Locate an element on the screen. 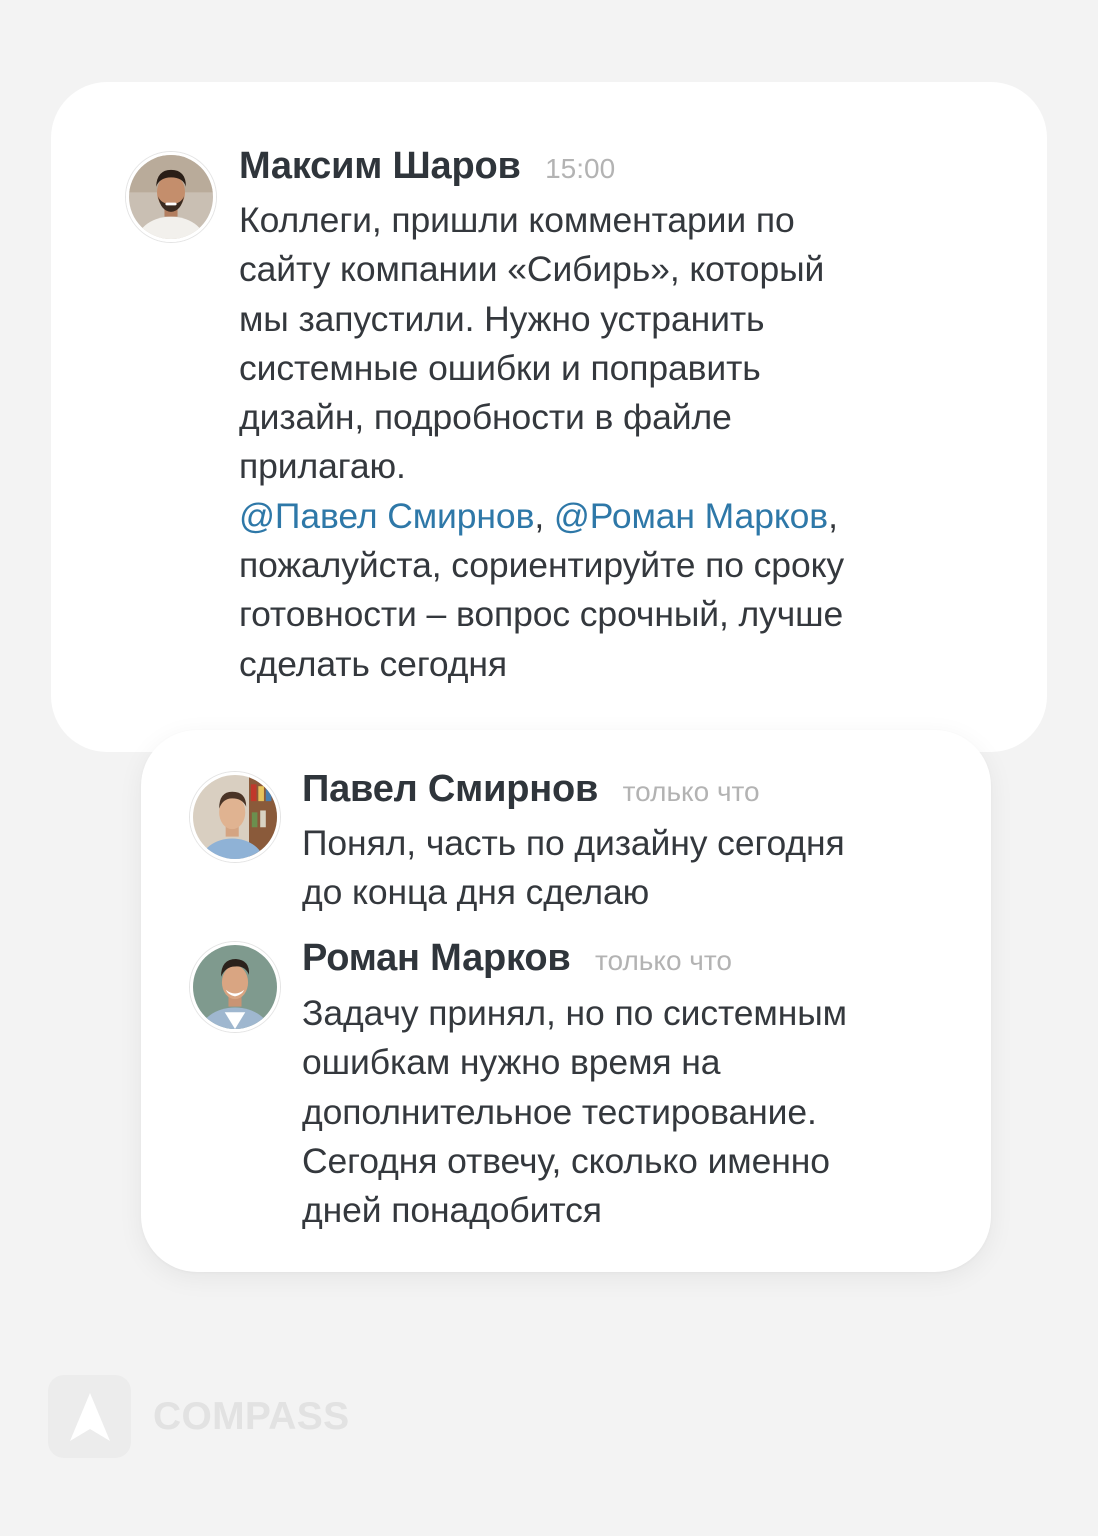  message-line: Коллеги, пришли комментарии по is located at coordinates (517, 220).